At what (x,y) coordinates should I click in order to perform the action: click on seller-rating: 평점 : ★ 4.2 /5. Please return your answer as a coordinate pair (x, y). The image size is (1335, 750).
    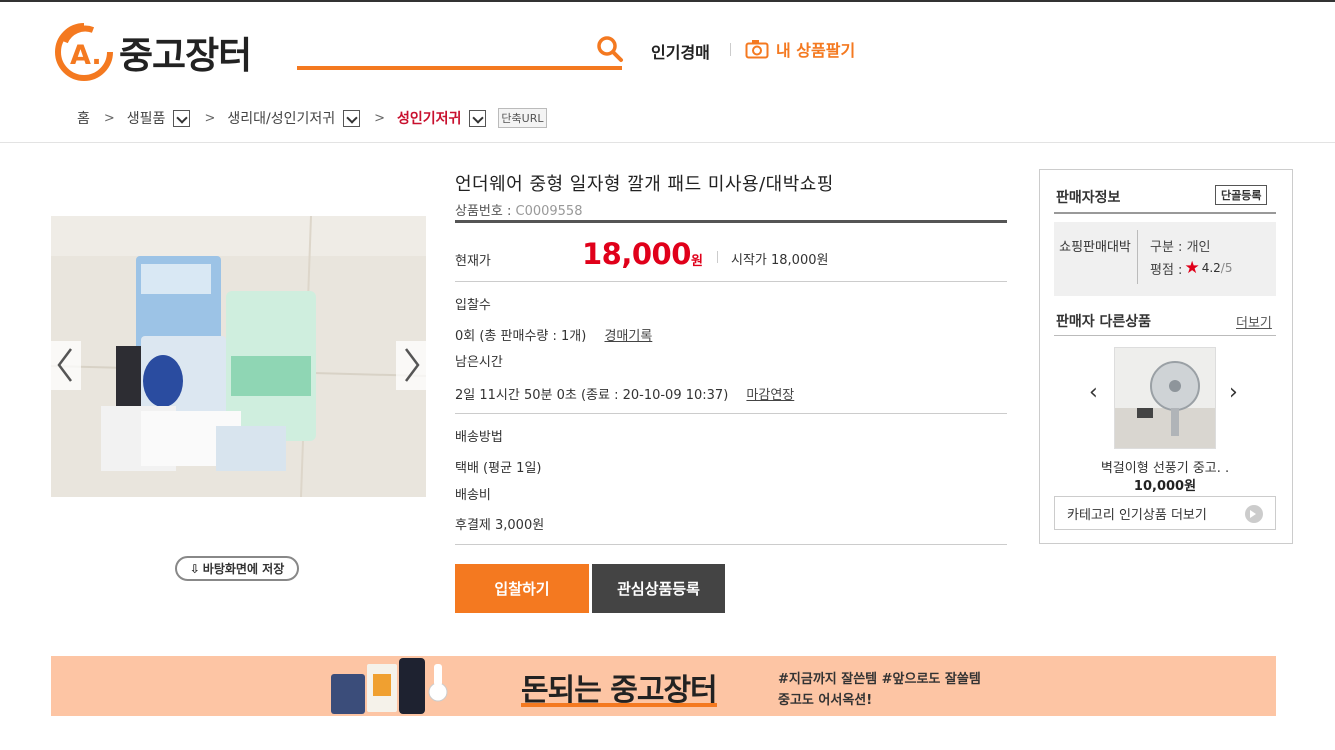
    Looking at the image, I should click on (1191, 268).